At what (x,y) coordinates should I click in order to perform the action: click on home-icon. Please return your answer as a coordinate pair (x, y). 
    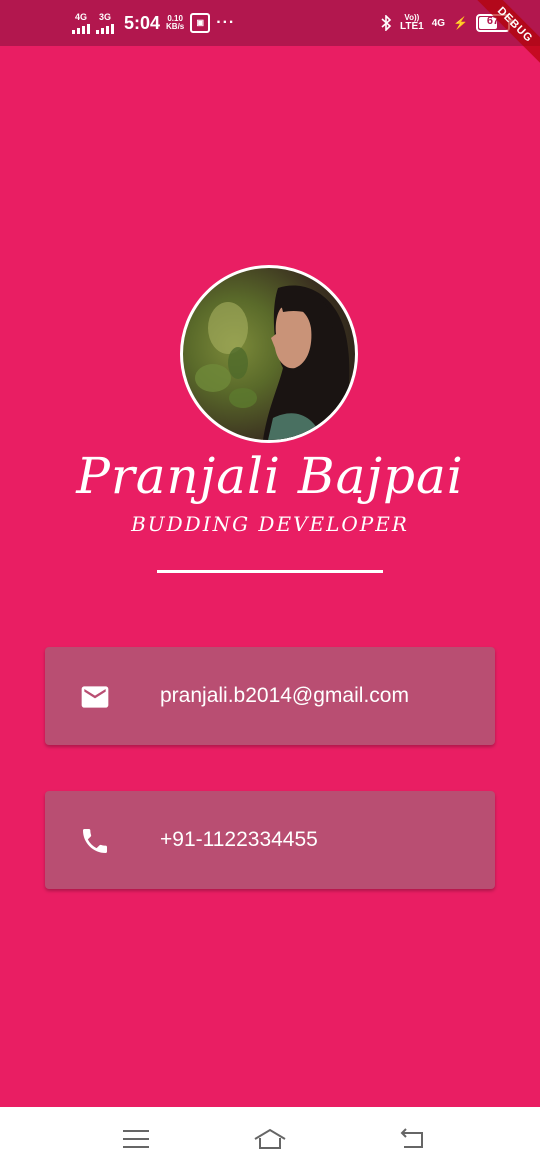
    Looking at the image, I should click on (270, 1139).